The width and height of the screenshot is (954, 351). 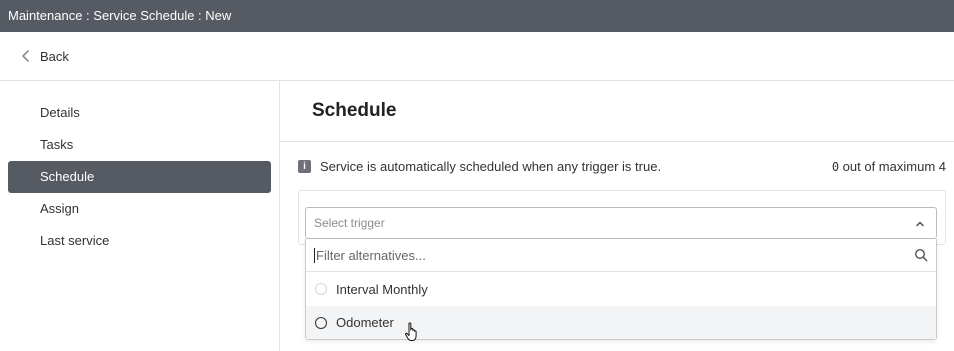 What do you see at coordinates (67, 176) in the screenshot?
I see `sidebar-item-label: Schedule` at bounding box center [67, 176].